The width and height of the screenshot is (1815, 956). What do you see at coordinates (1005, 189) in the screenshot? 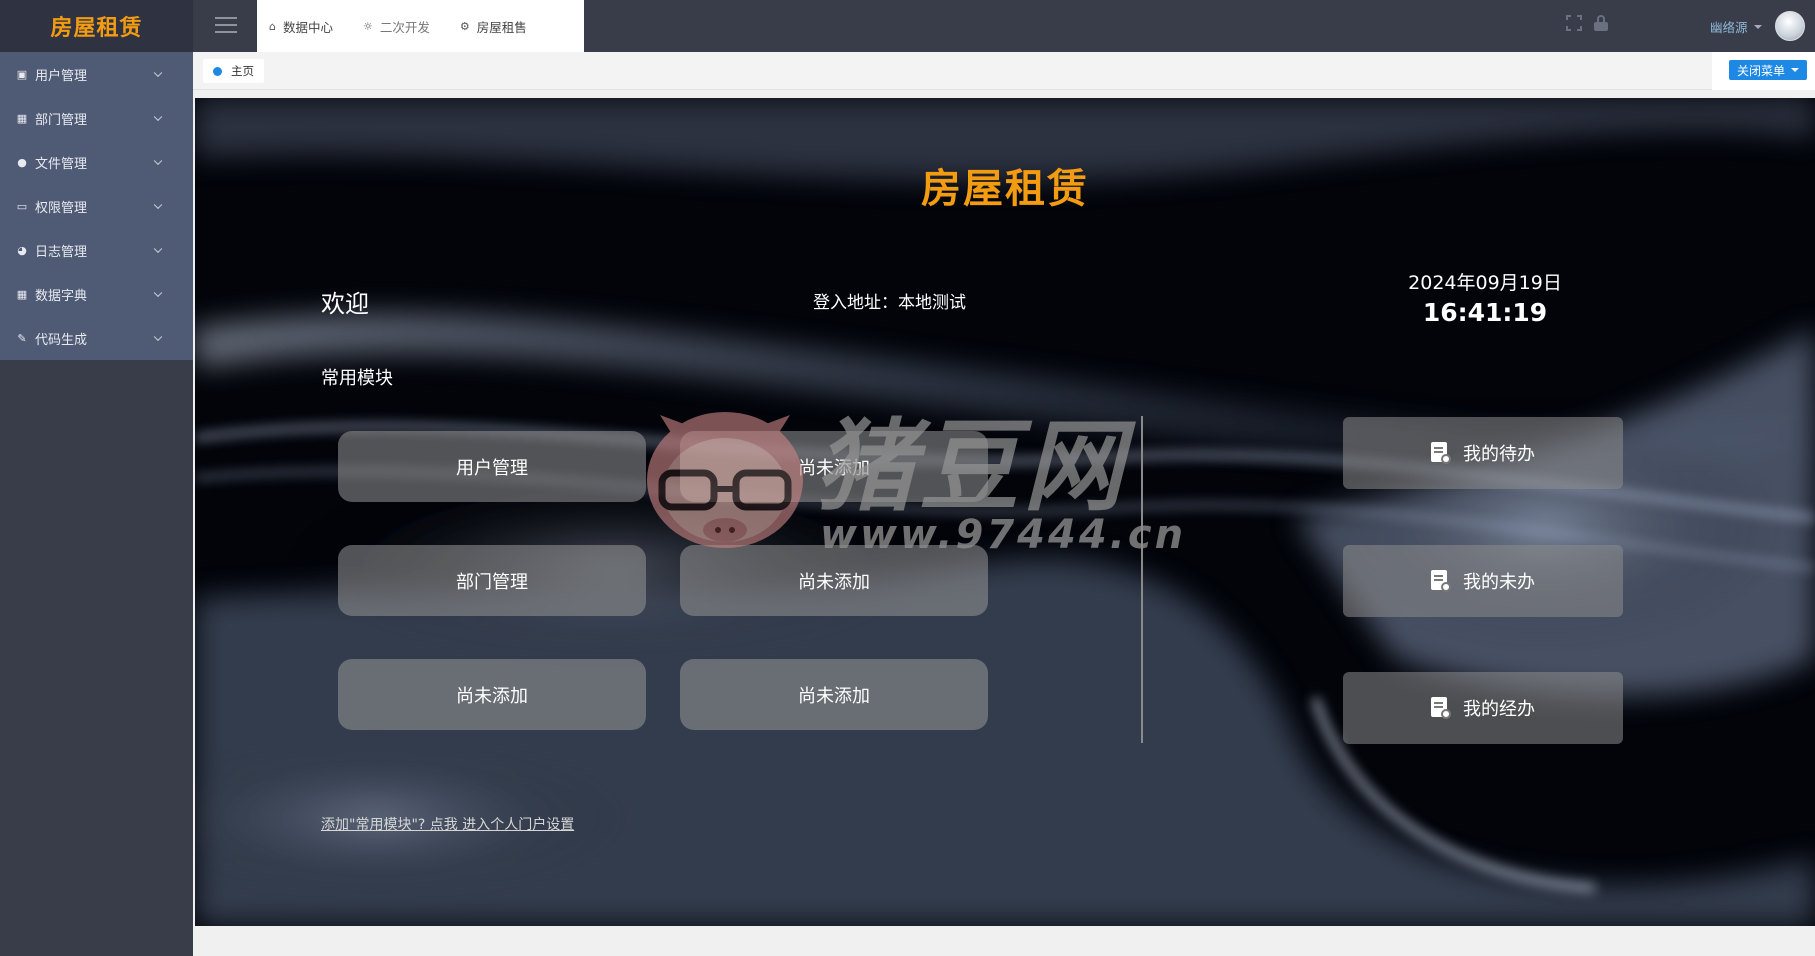
I see `dashboard-title: 房屋租赁` at bounding box center [1005, 189].